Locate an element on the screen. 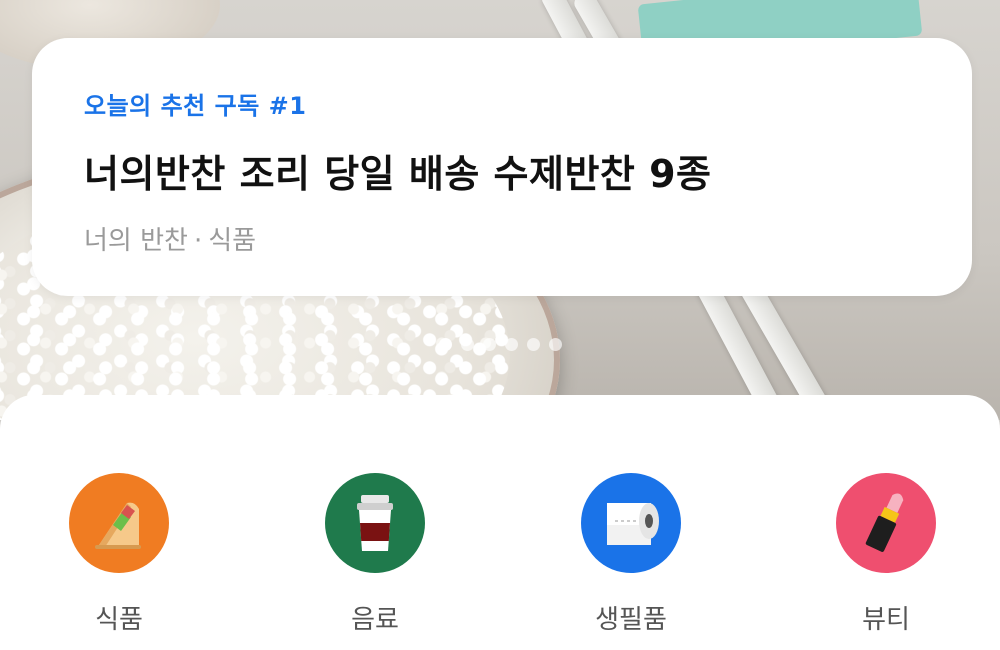 The width and height of the screenshot is (1000, 650). category-label: 식품 is located at coordinates (119, 620).